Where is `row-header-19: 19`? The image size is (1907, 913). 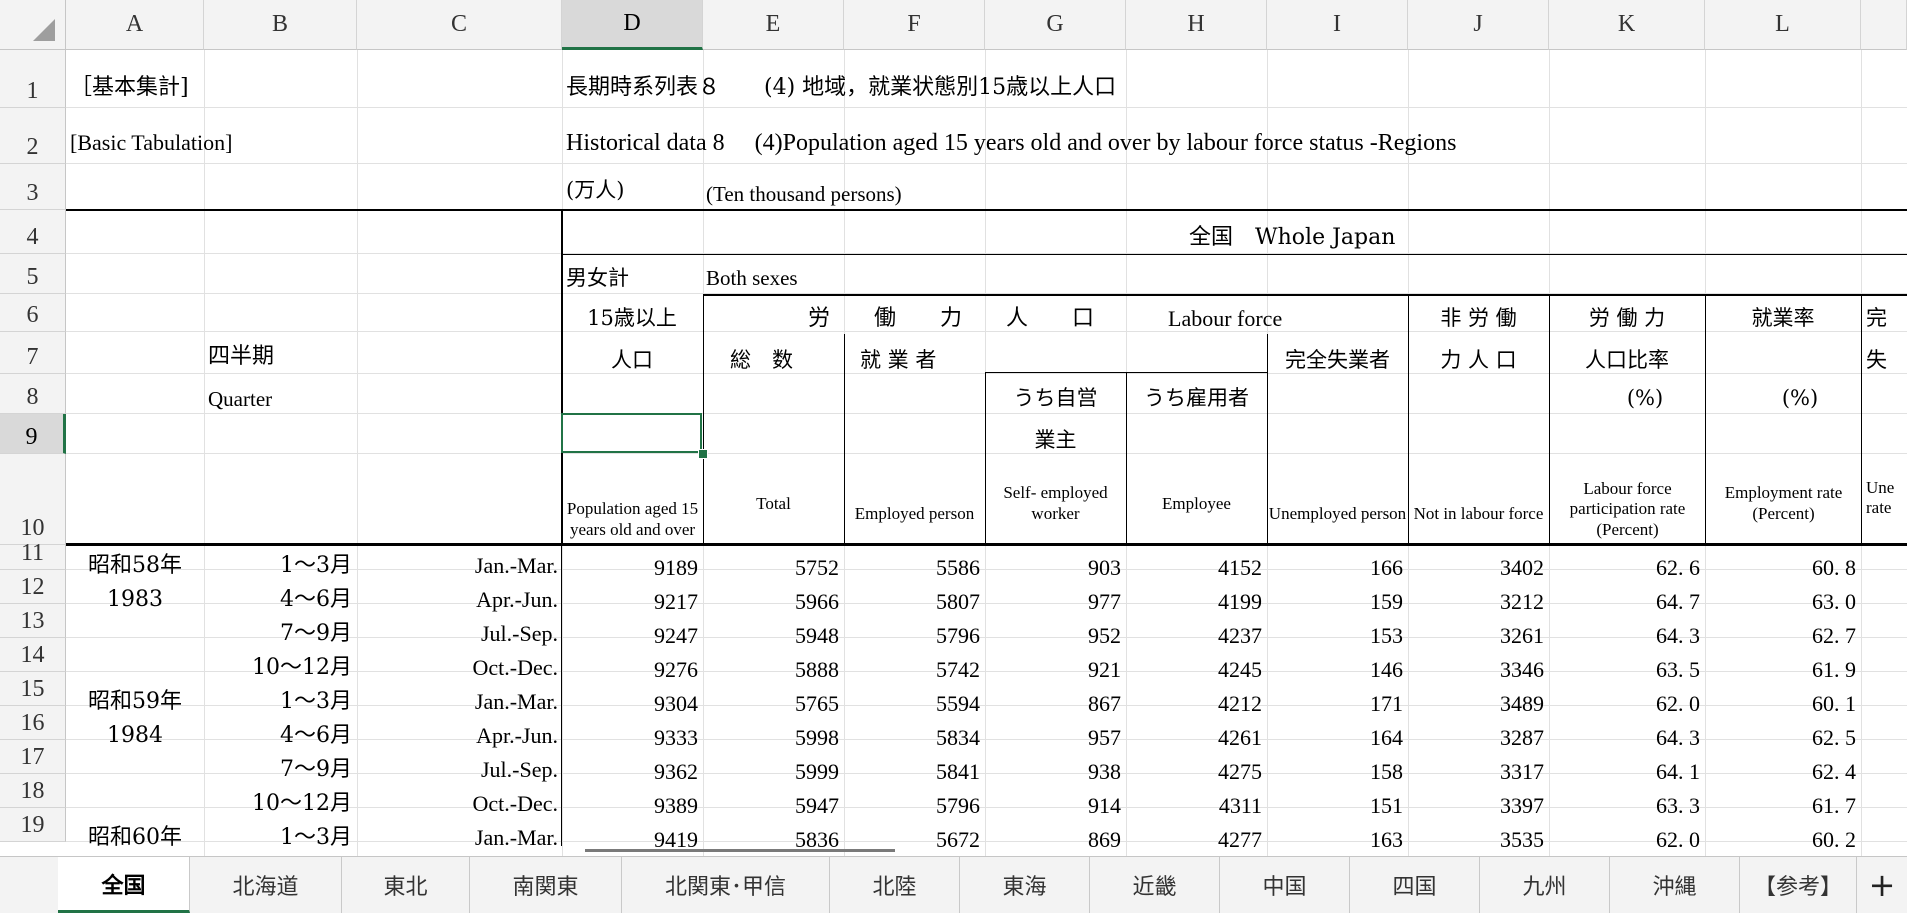 row-header-19: 19 is located at coordinates (33, 825).